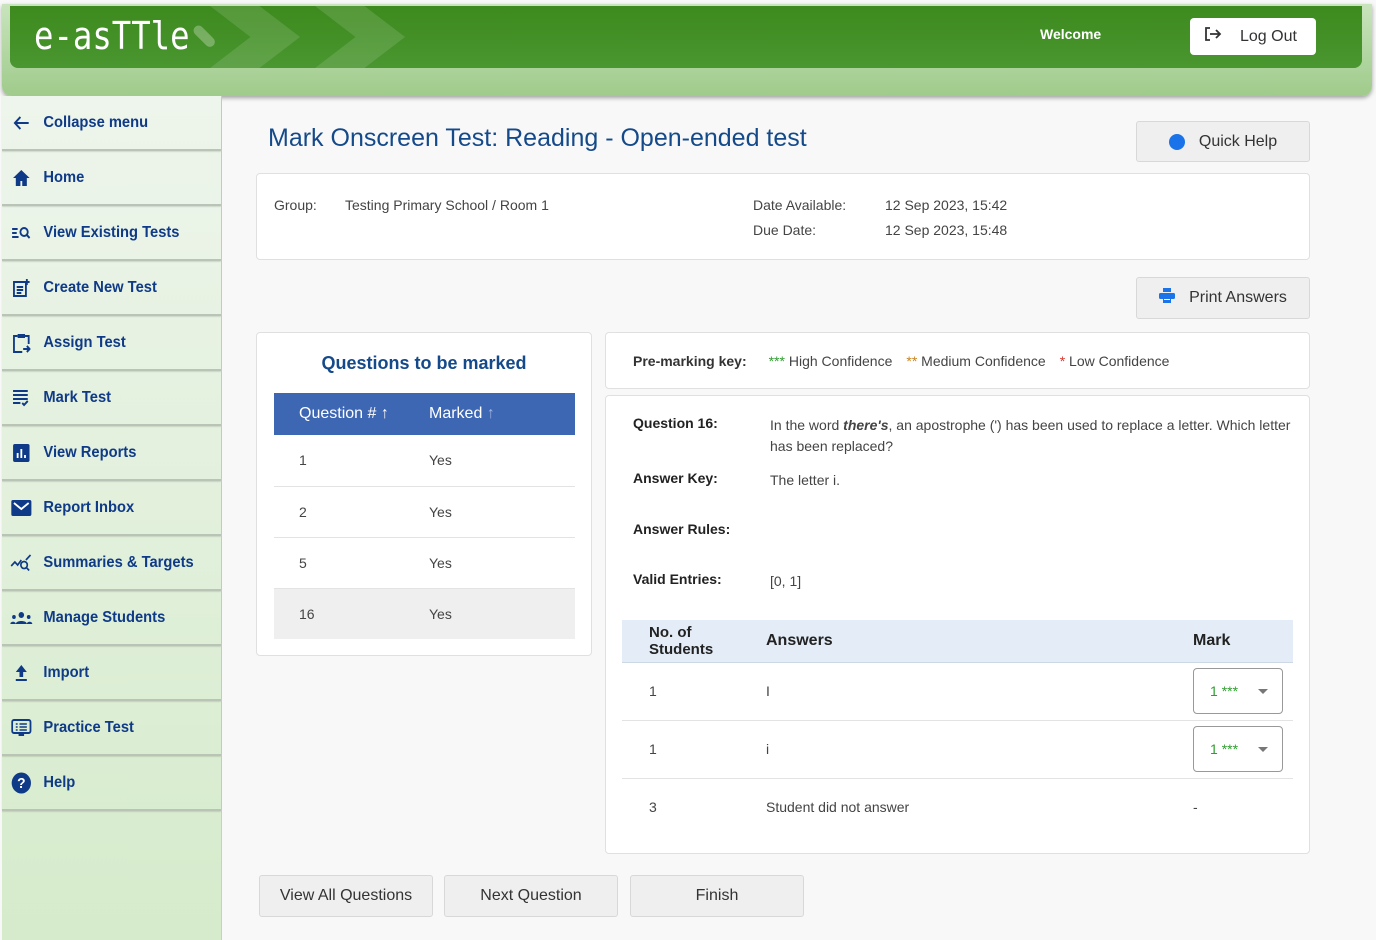 This screenshot has width=1376, height=940. What do you see at coordinates (653, 807) in the screenshot?
I see `student-count: 3` at bounding box center [653, 807].